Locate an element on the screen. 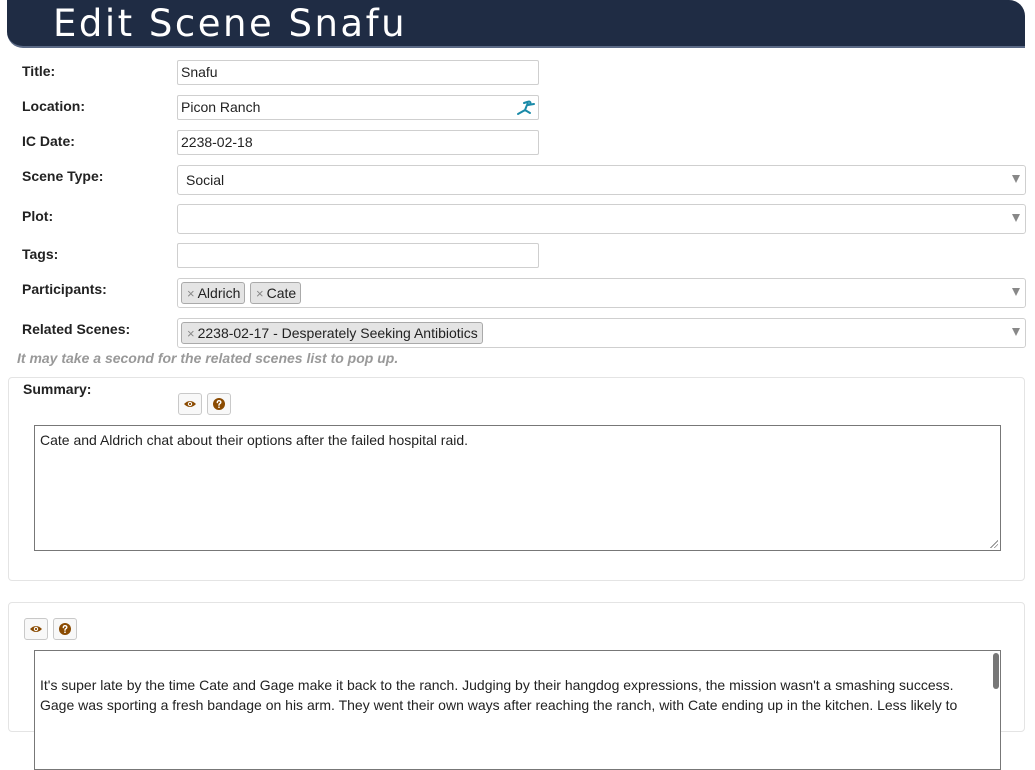 The height and width of the screenshot is (770, 1035). resize-grip-icon is located at coordinates (994, 544).